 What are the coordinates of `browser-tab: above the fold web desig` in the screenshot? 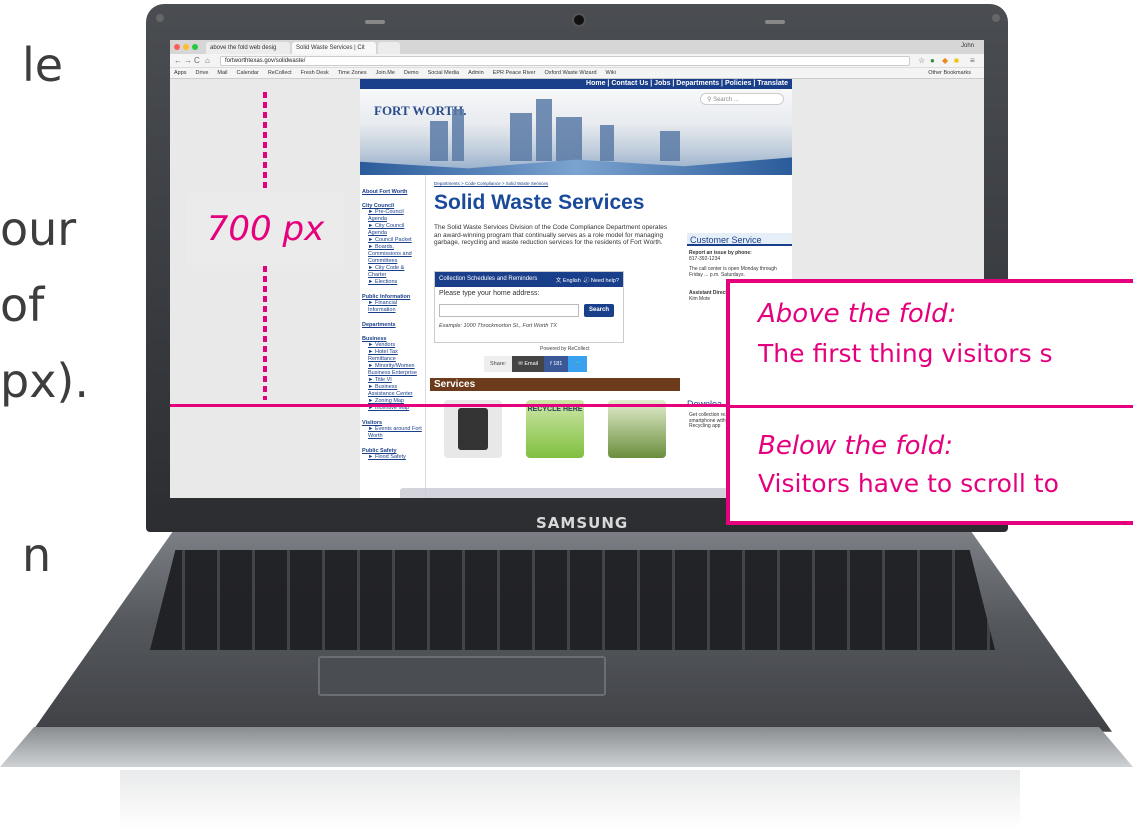 It's located at (248, 48).